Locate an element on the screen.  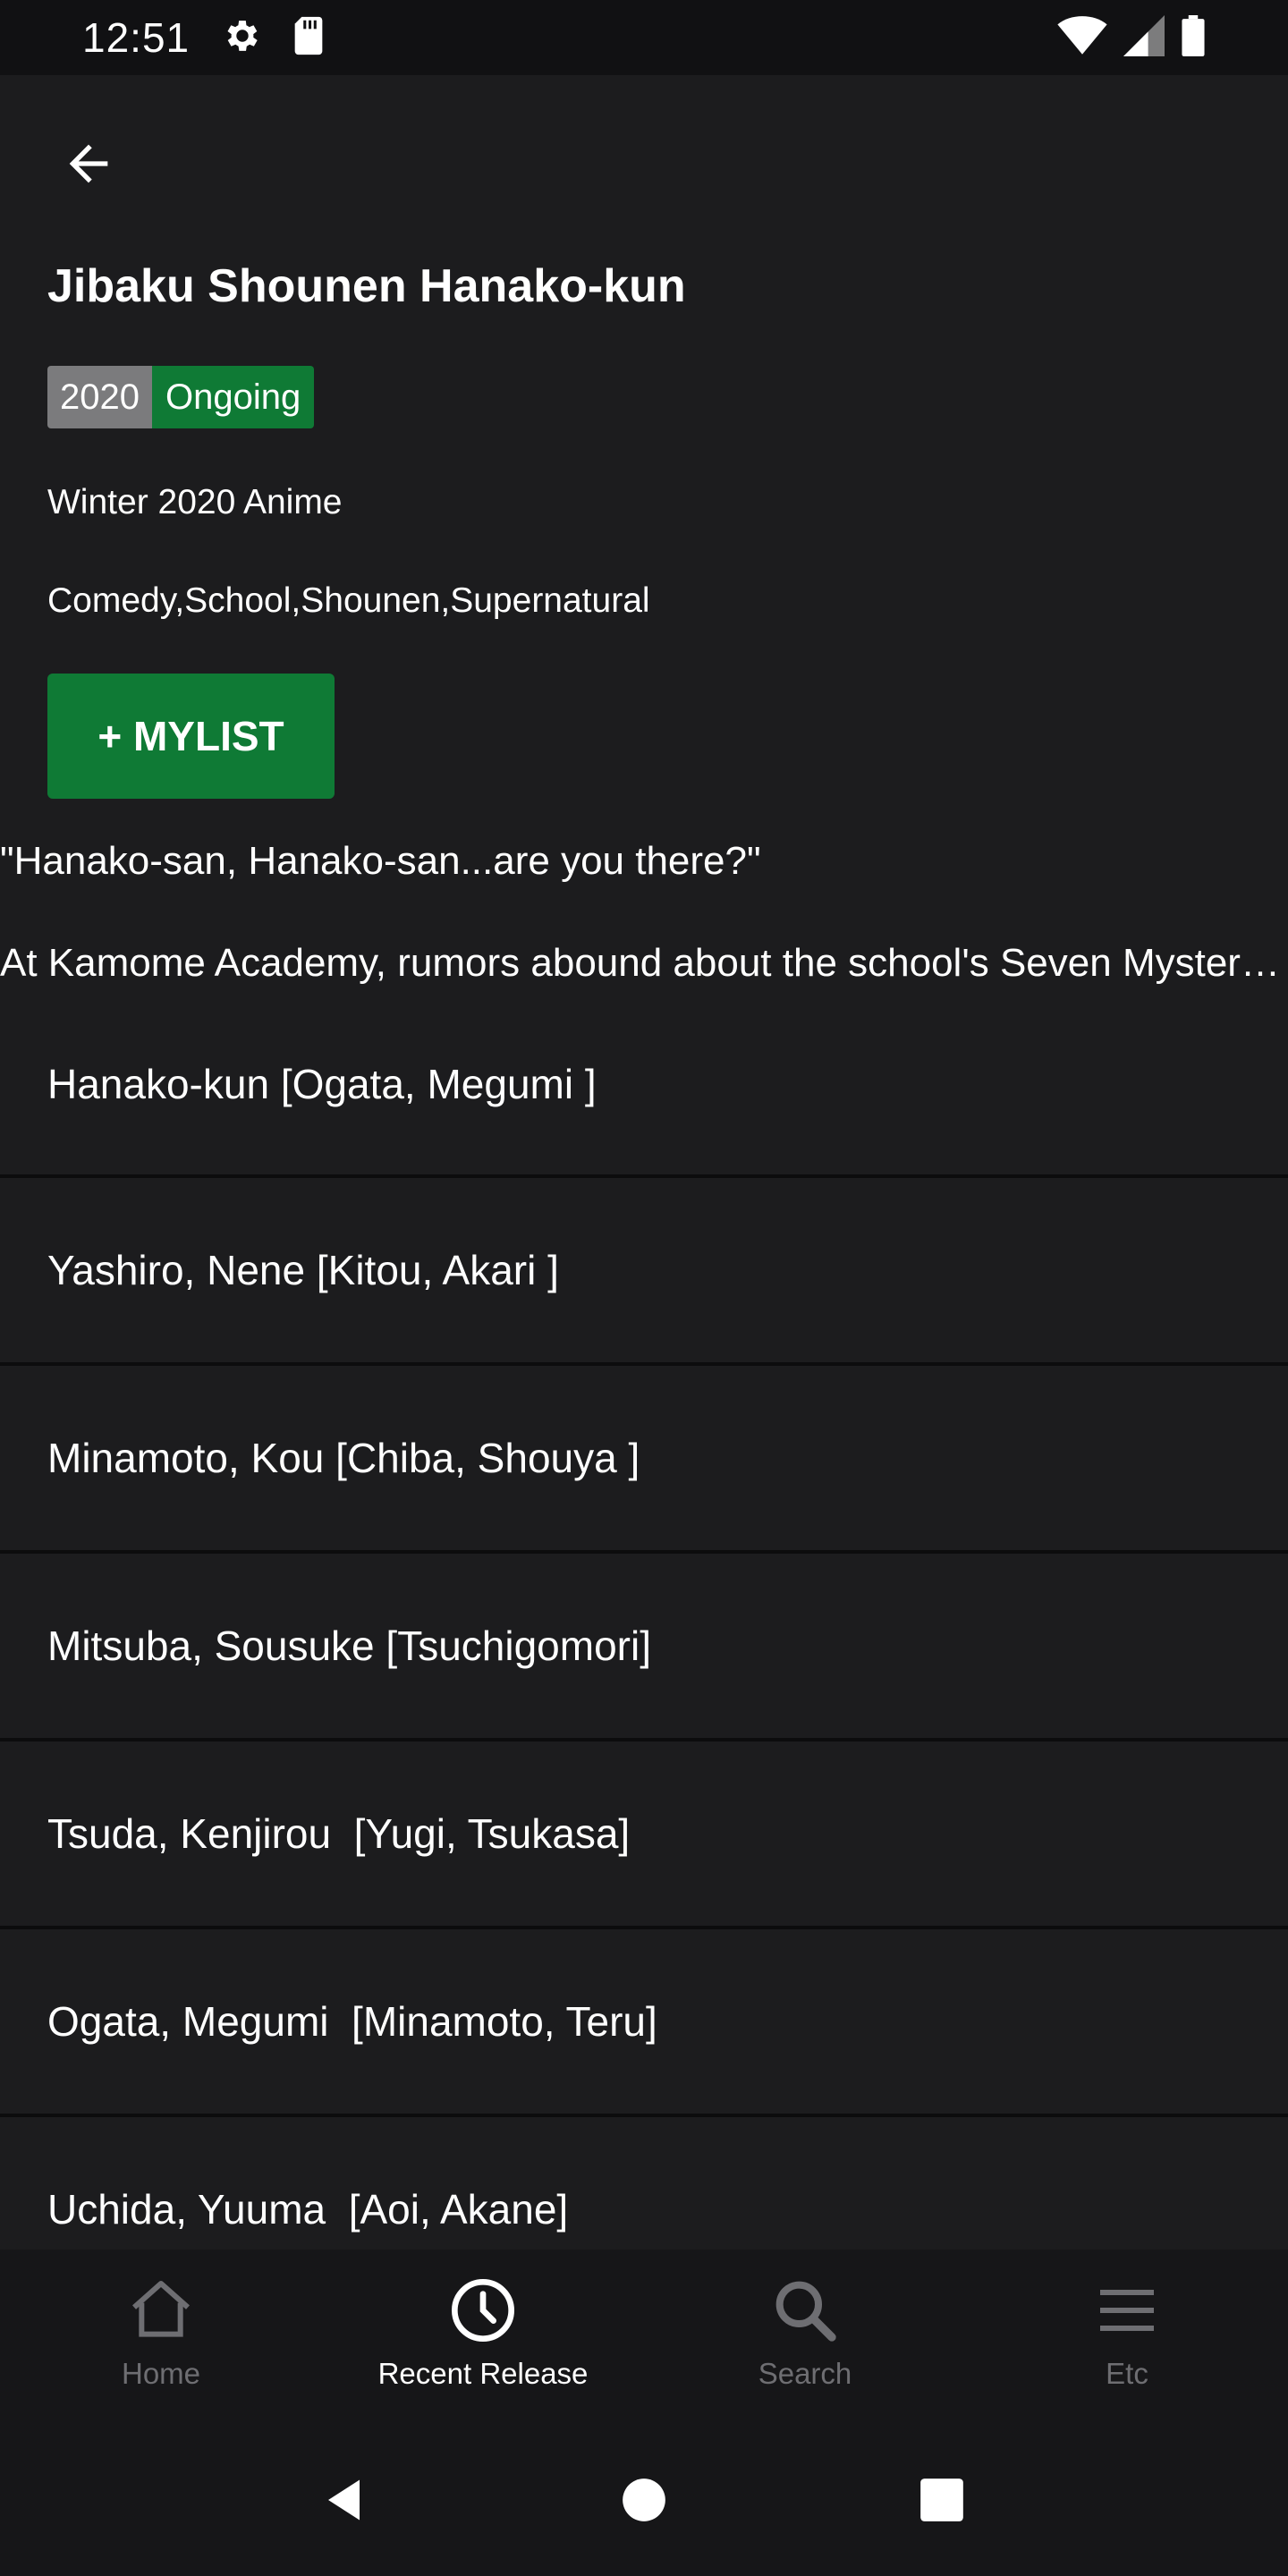
nav-label: Home is located at coordinates (161, 2373).